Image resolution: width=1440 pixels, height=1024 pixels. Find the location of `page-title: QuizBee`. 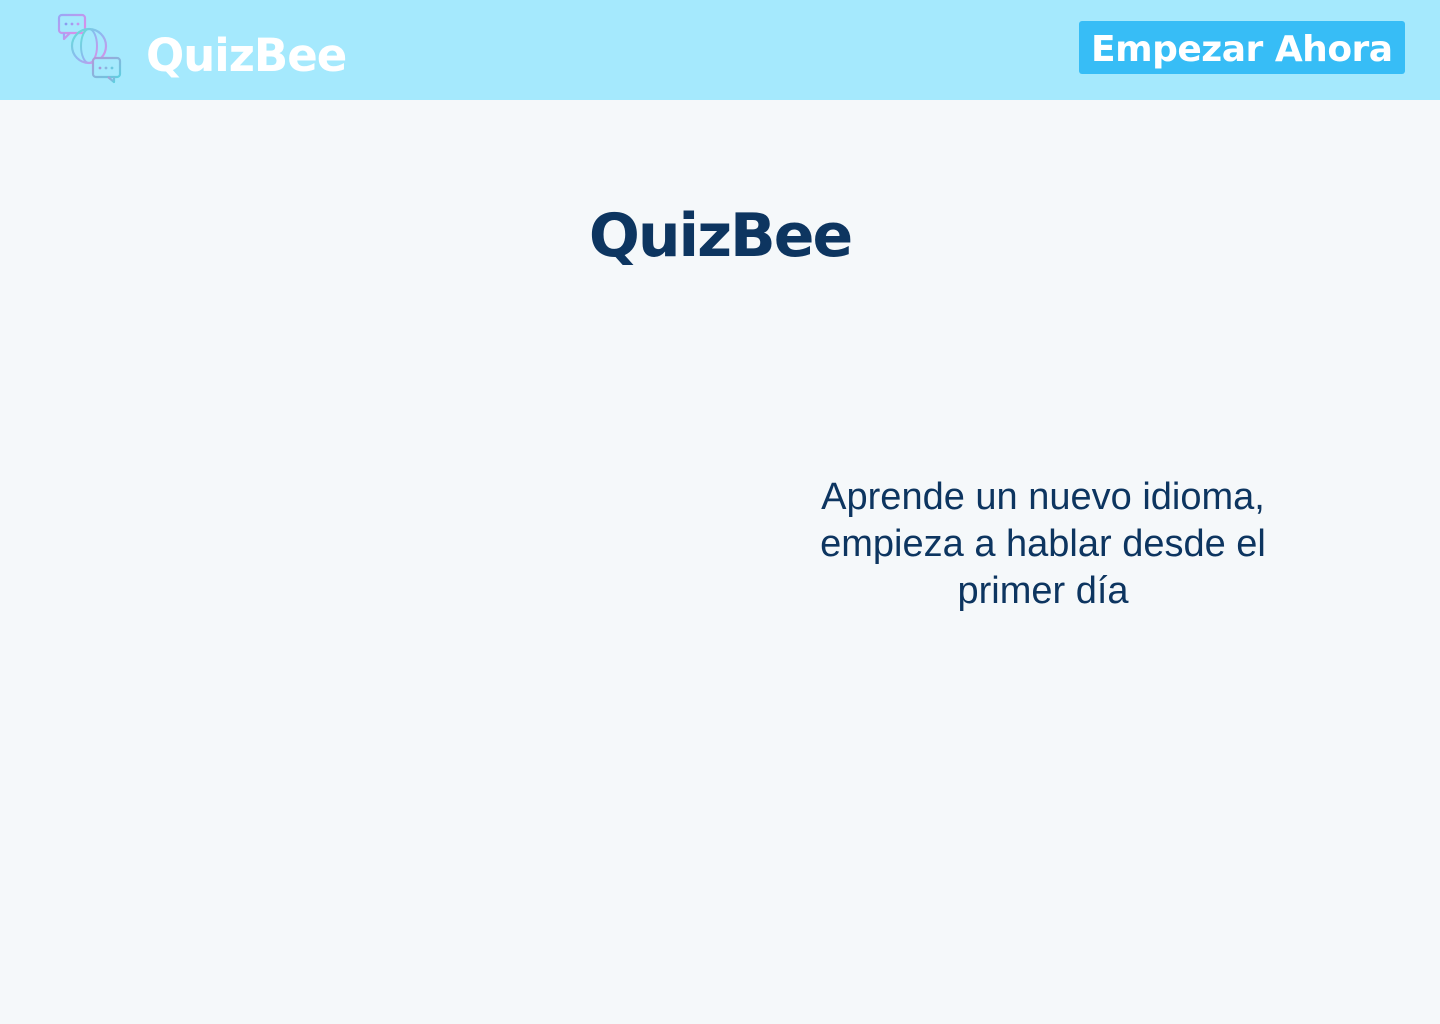

page-title: QuizBee is located at coordinates (720, 236).